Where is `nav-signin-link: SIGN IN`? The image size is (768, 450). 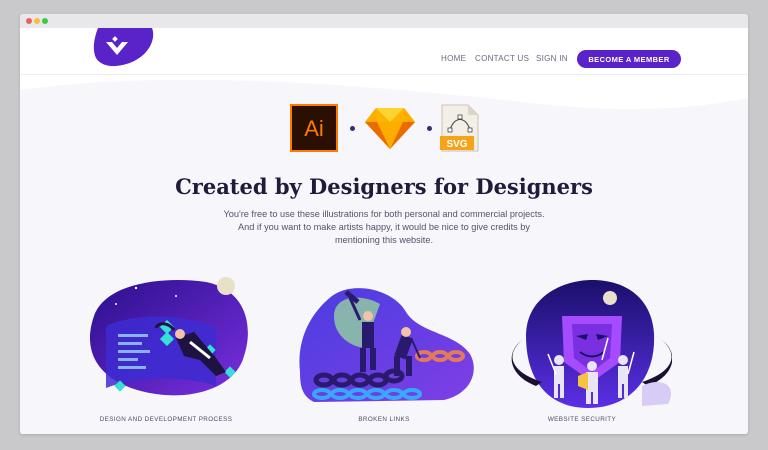 nav-signin-link: SIGN IN is located at coordinates (552, 58).